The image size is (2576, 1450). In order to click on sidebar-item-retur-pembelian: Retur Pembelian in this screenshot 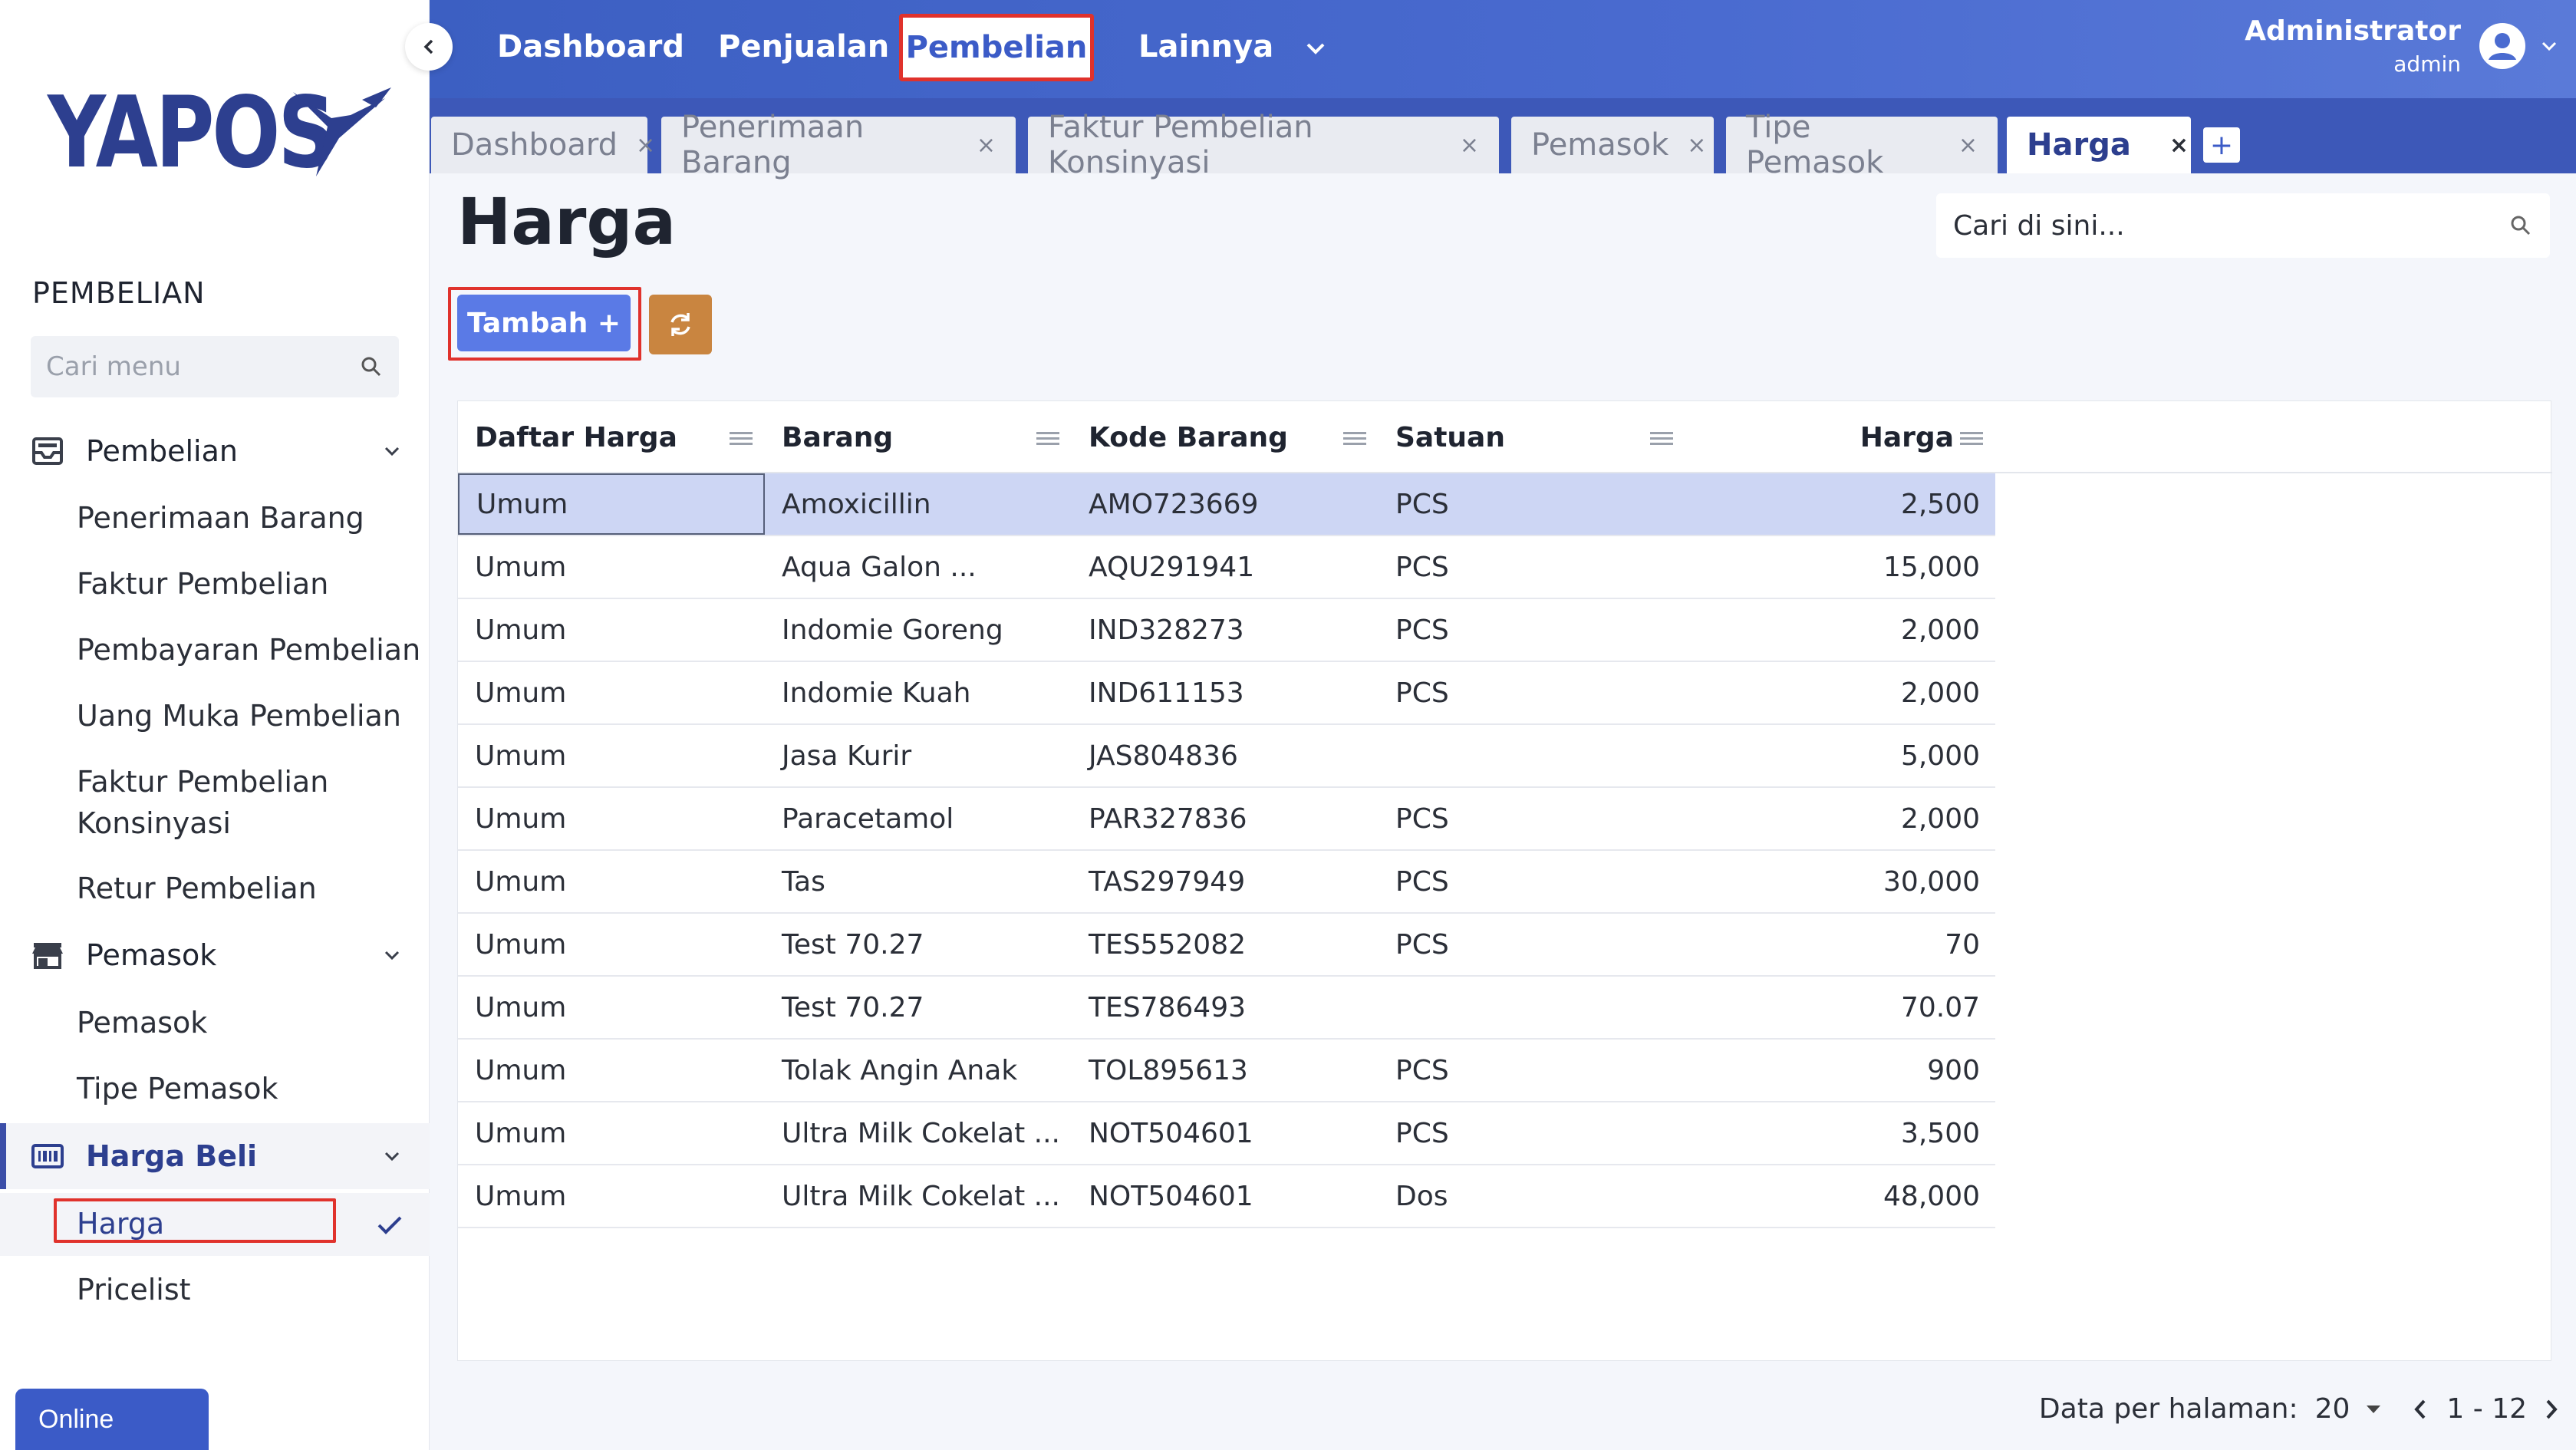, I will do `click(197, 888)`.